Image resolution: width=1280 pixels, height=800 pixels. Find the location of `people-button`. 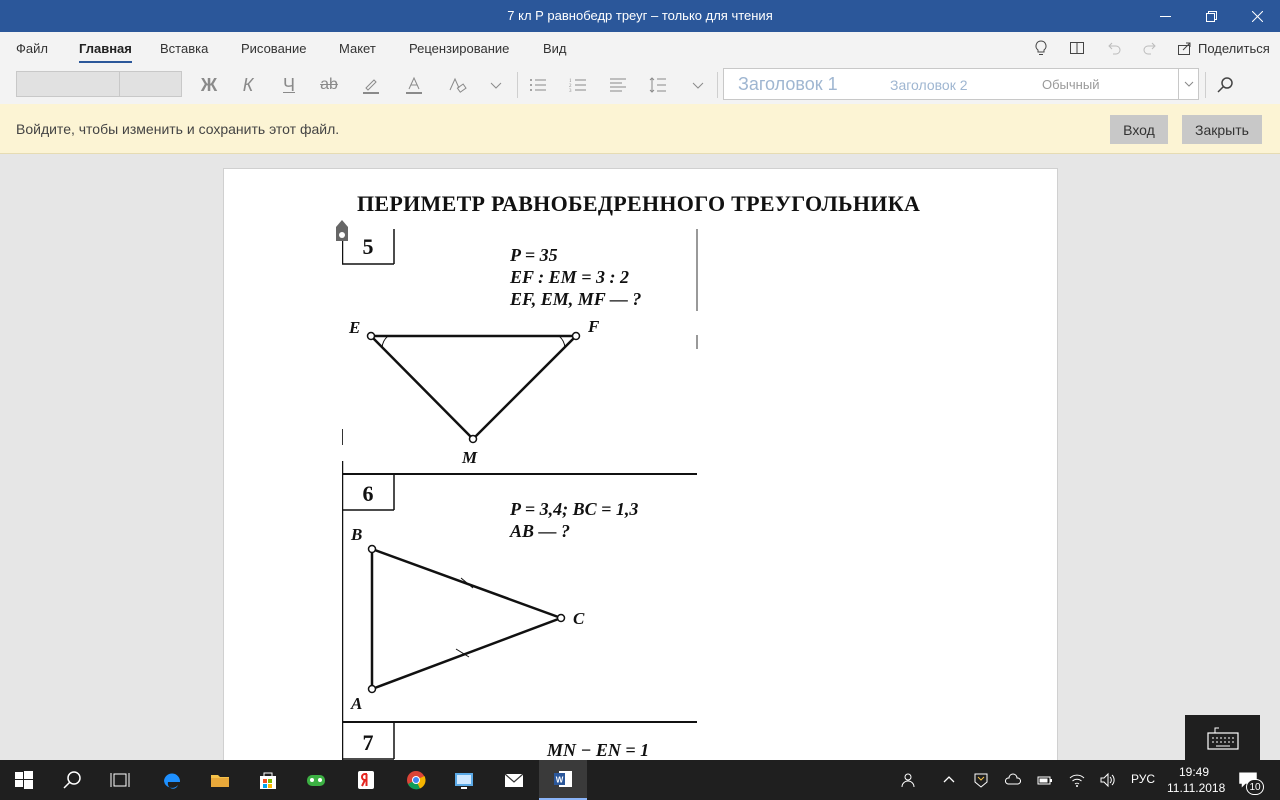

people-button is located at coordinates (909, 782).